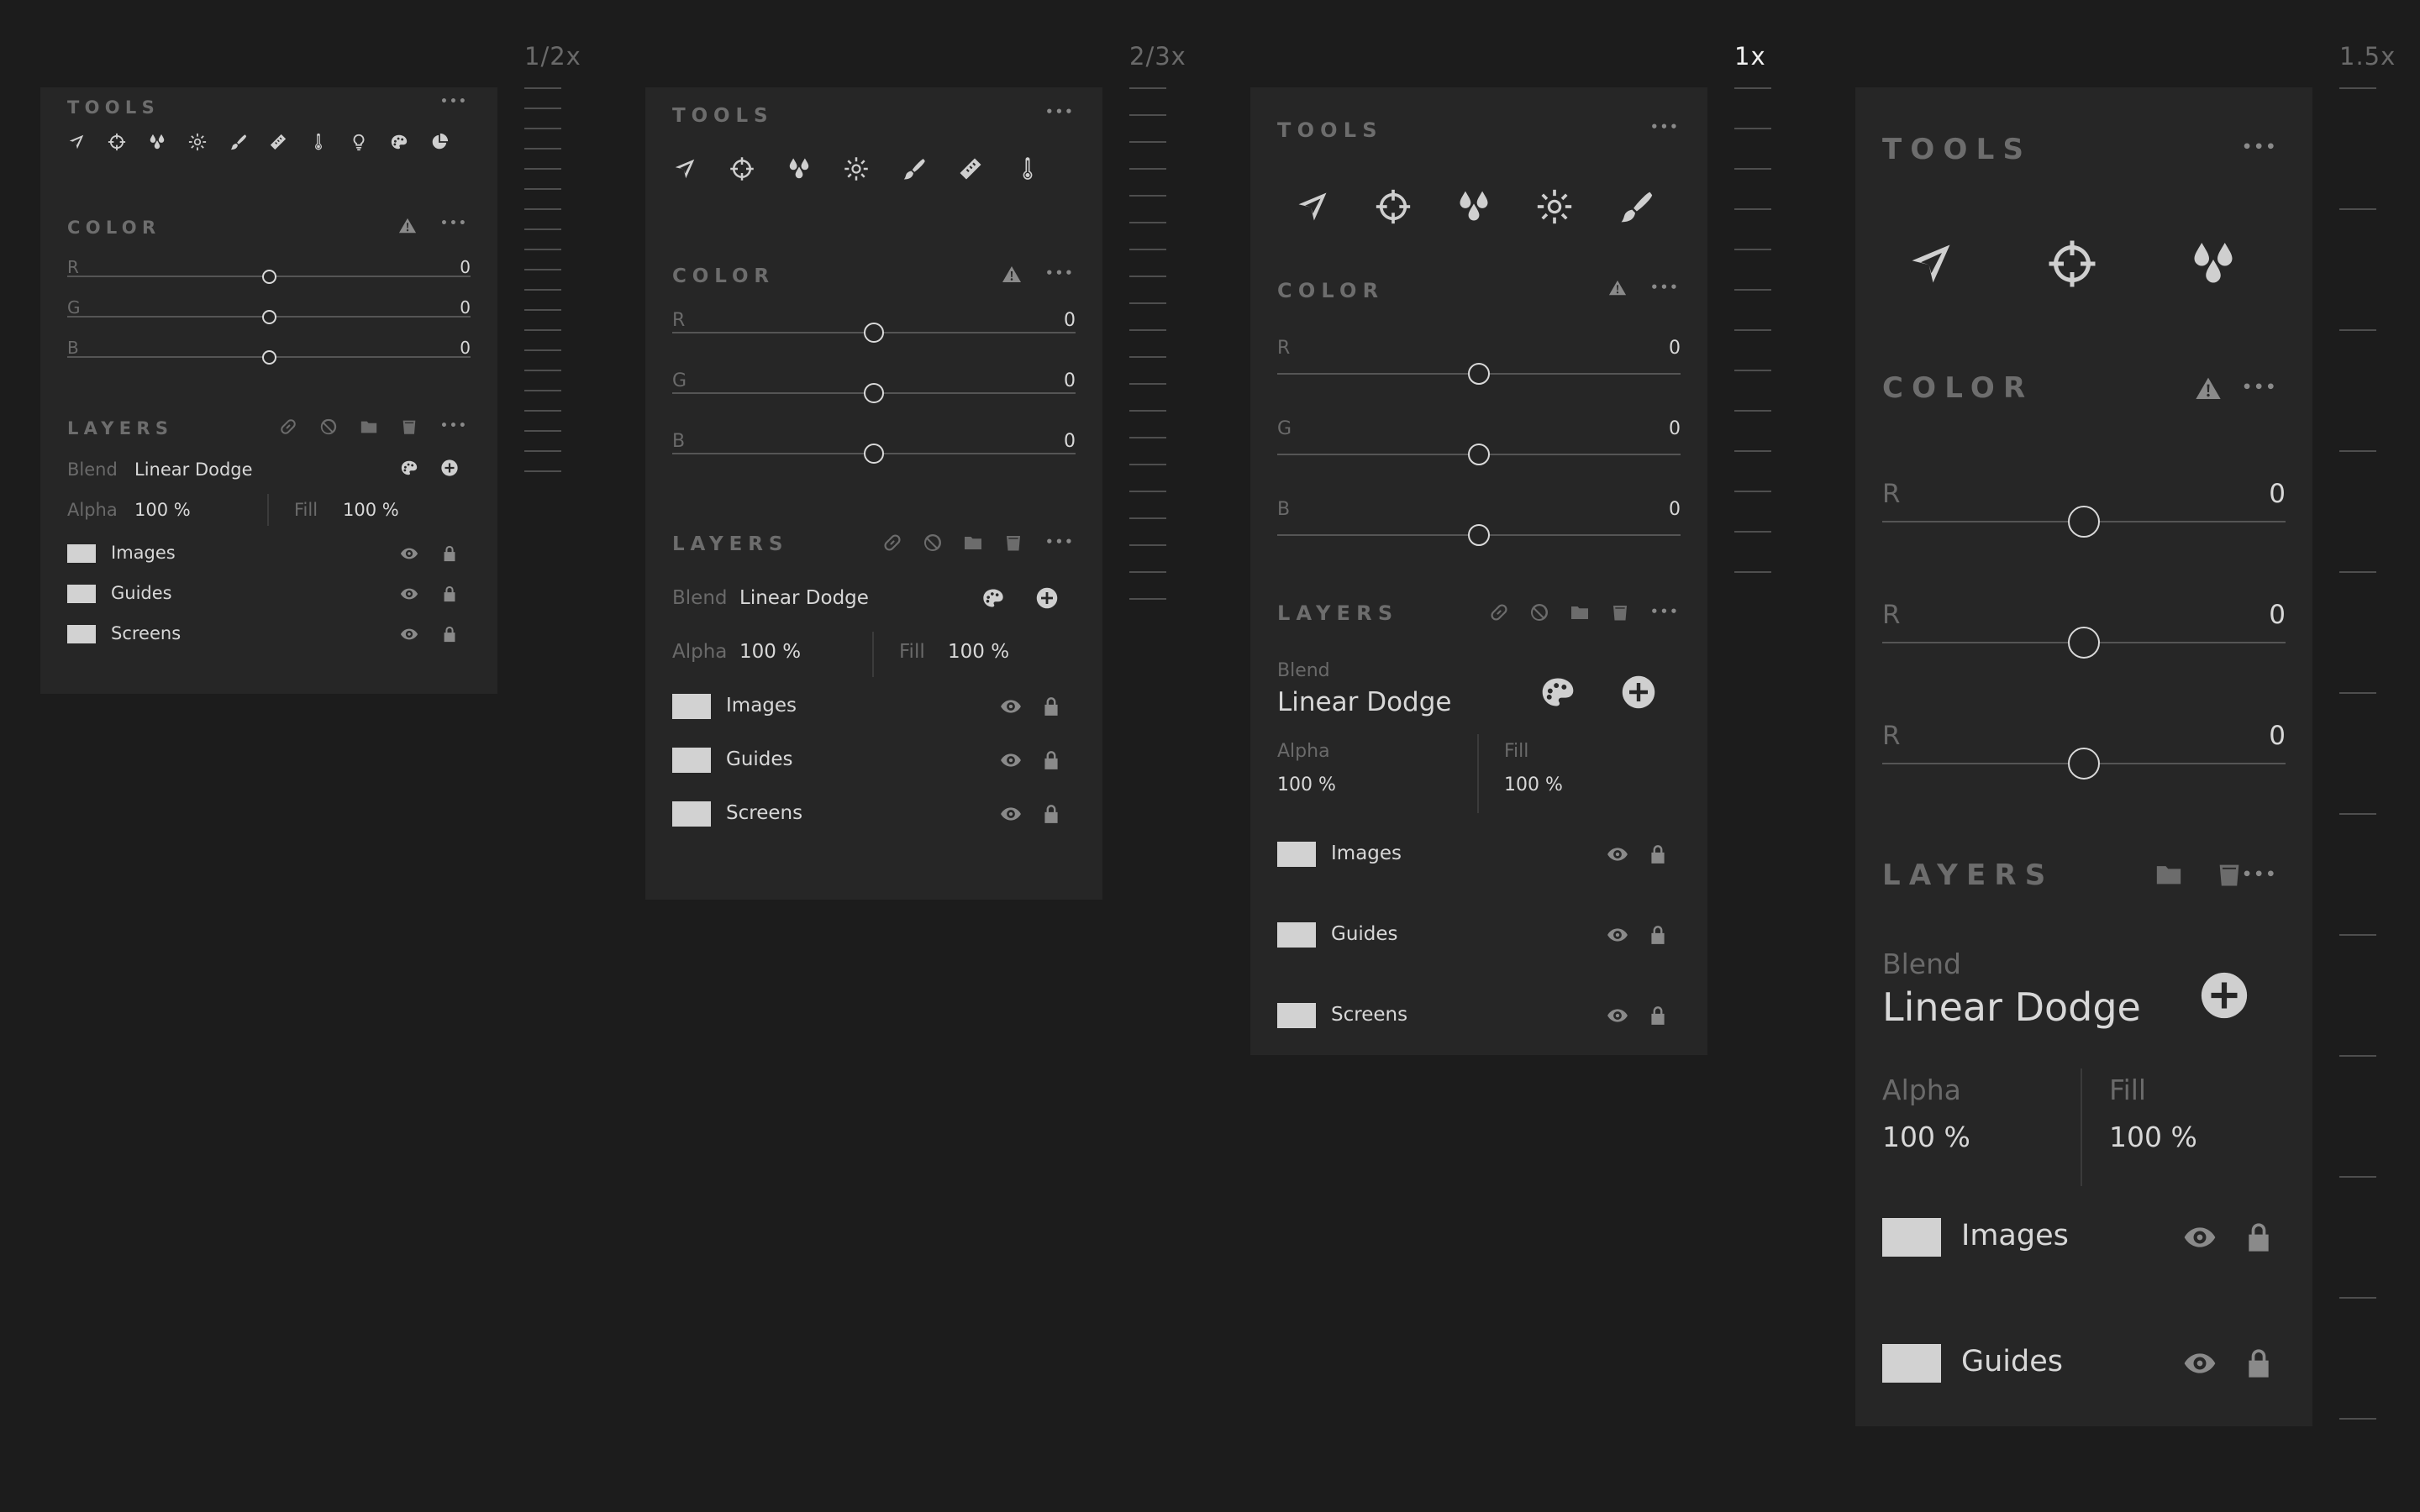 The height and width of the screenshot is (1512, 2420). I want to click on ruler-icon, so click(278, 142).